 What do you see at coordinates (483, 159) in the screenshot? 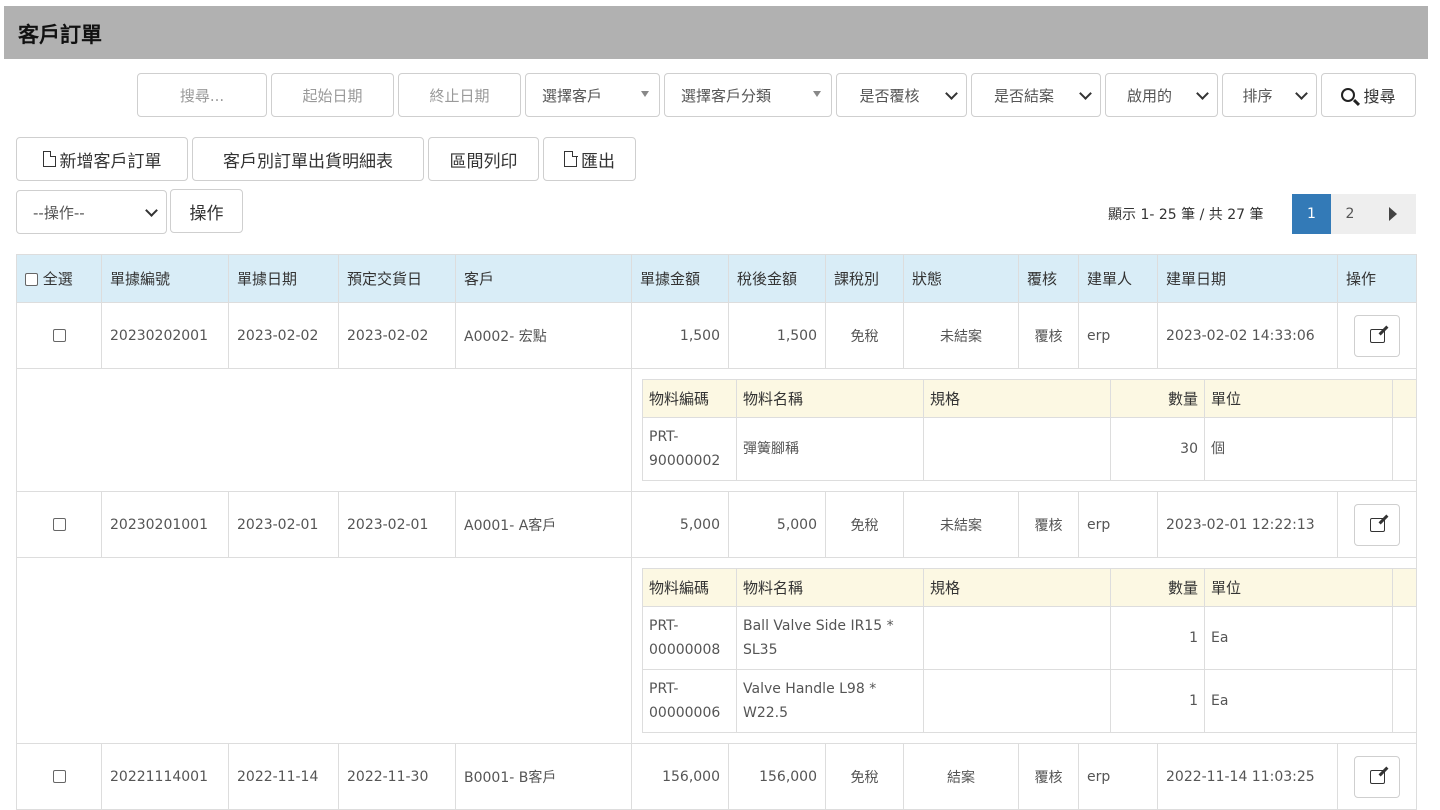
I see `range-print-button: 區間列印` at bounding box center [483, 159].